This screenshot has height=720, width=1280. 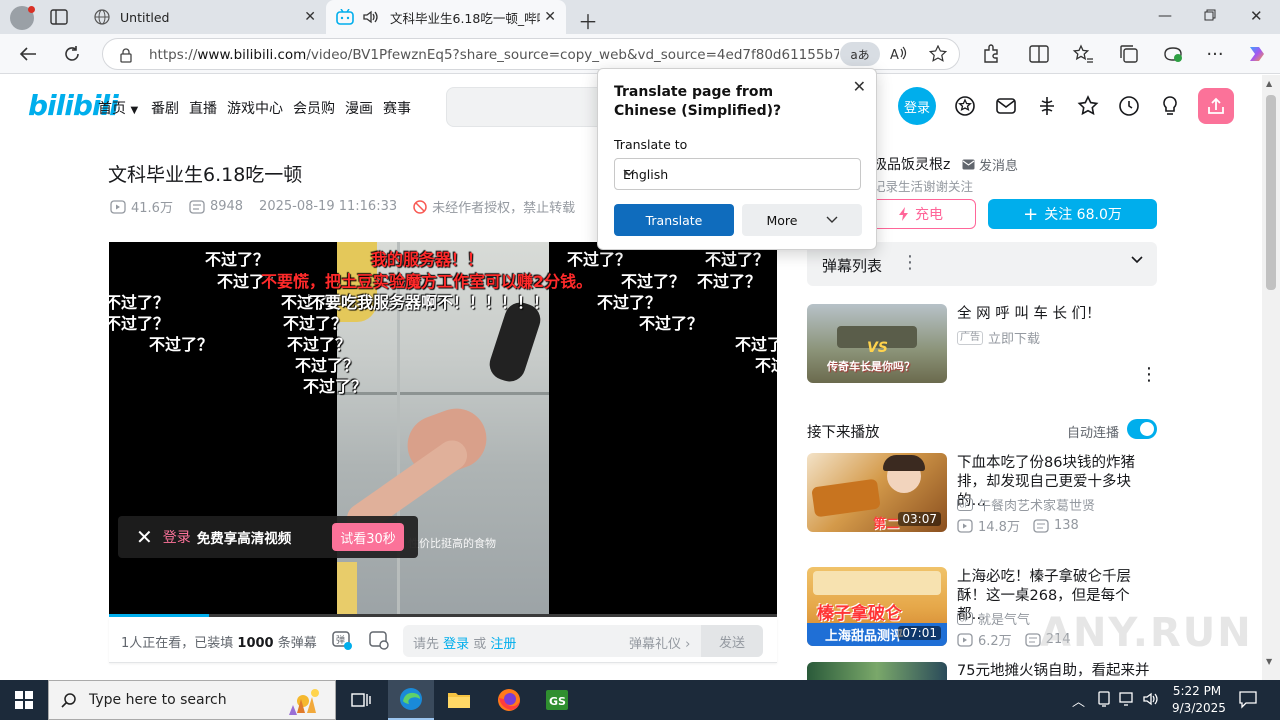 I want to click on task-view-icon, so click(x=361, y=700).